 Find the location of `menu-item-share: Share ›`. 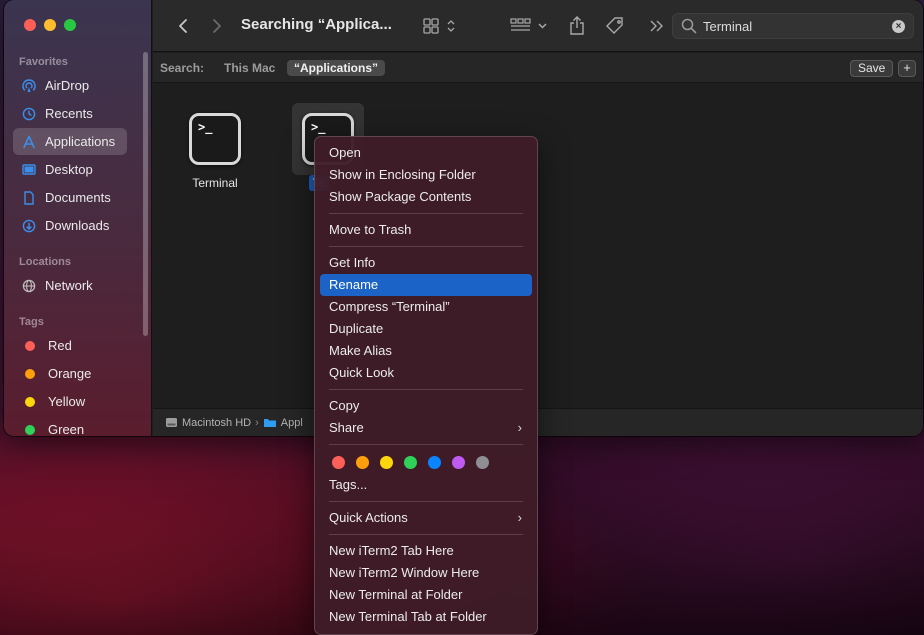

menu-item-share: Share › is located at coordinates (426, 428).